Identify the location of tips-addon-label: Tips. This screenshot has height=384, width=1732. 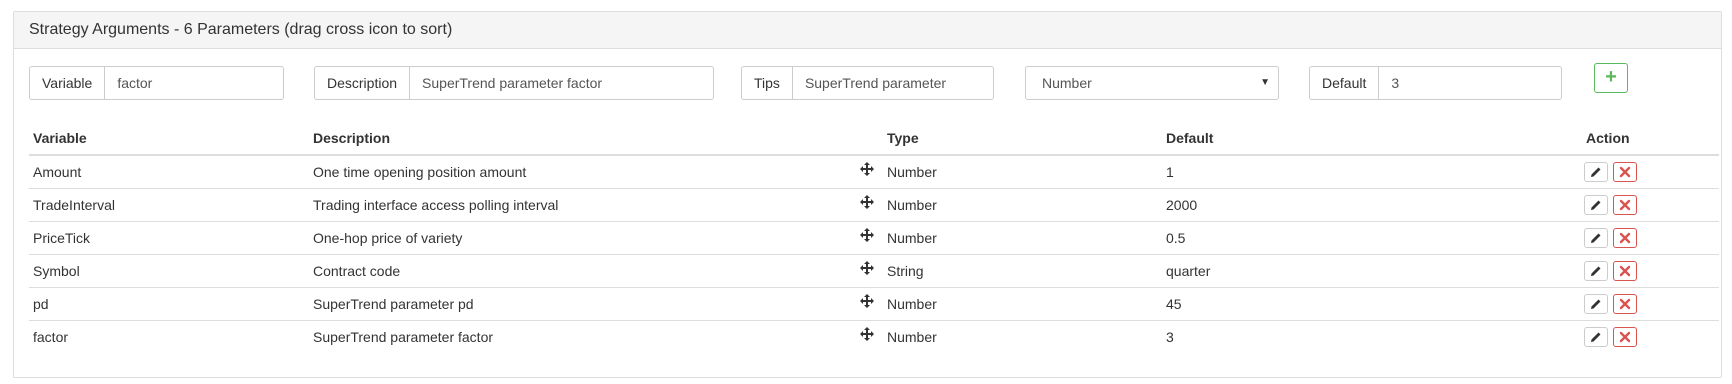
(766, 83).